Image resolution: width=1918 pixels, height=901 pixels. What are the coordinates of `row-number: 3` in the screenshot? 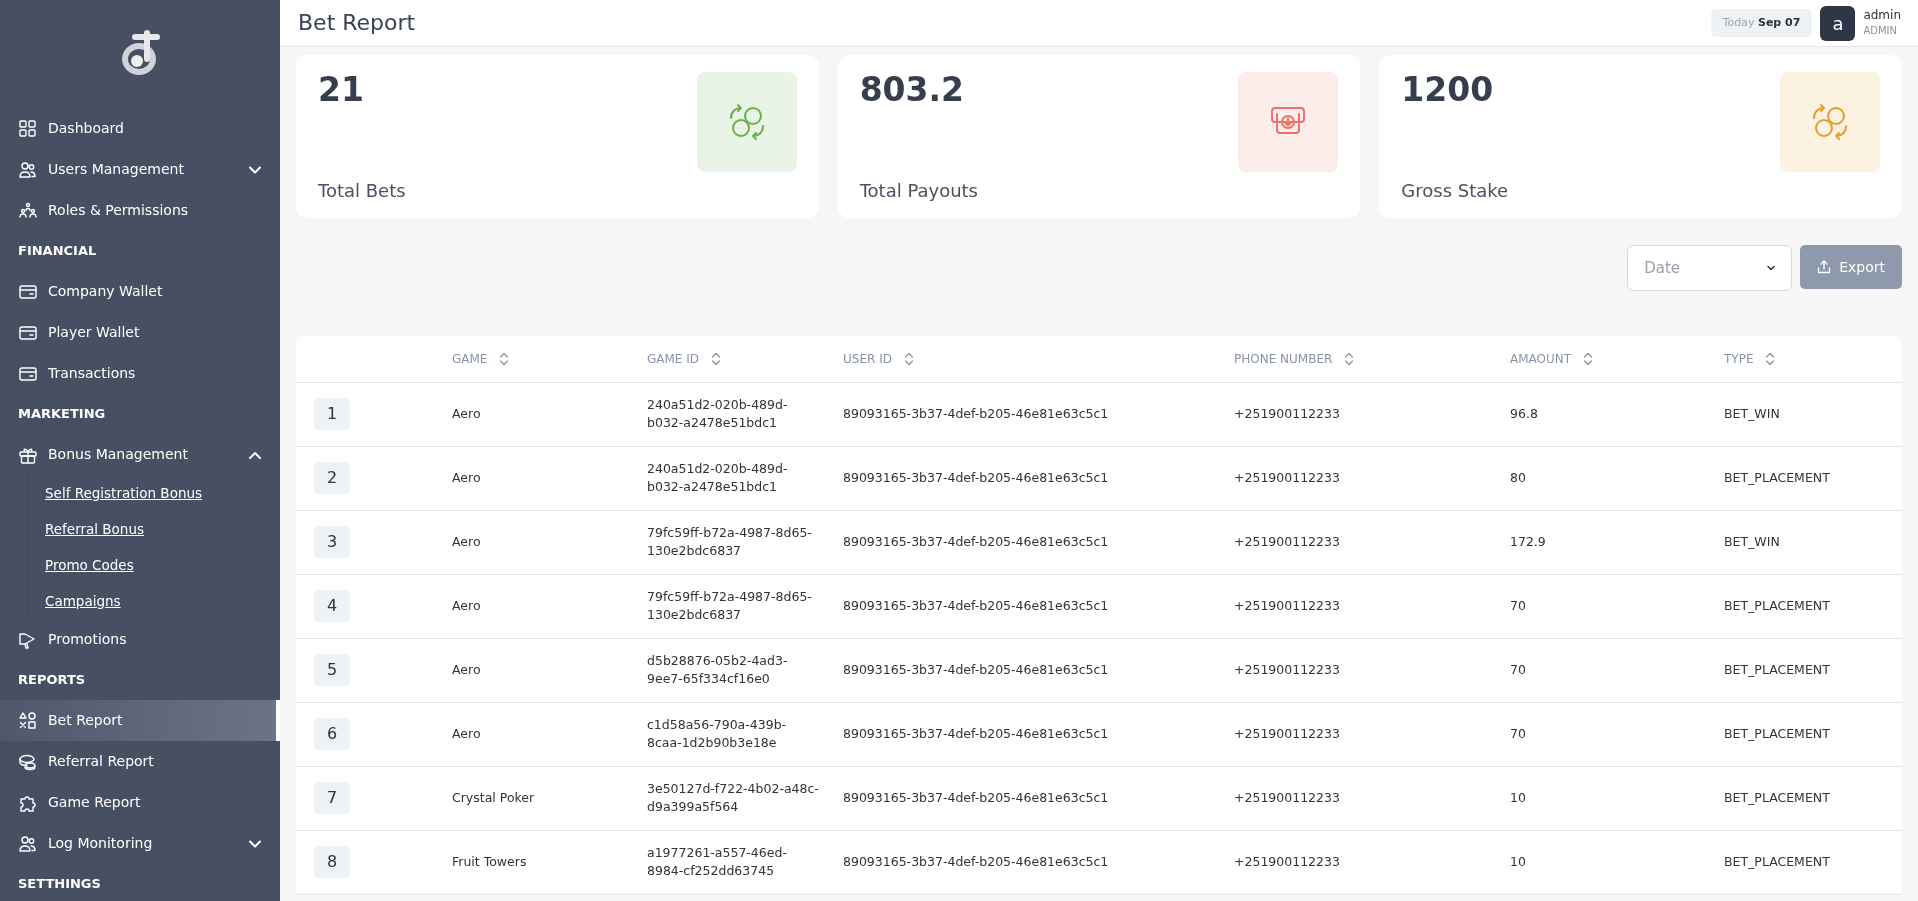 It's located at (332, 542).